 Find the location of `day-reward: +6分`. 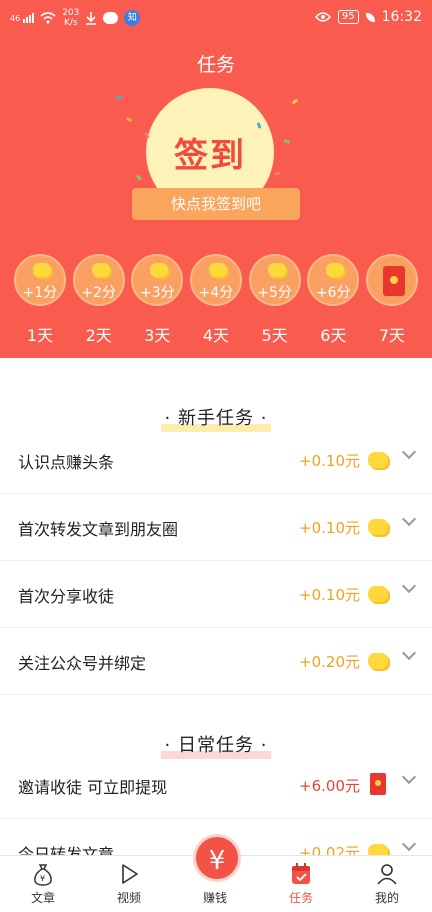

day-reward: +6分 is located at coordinates (333, 280).